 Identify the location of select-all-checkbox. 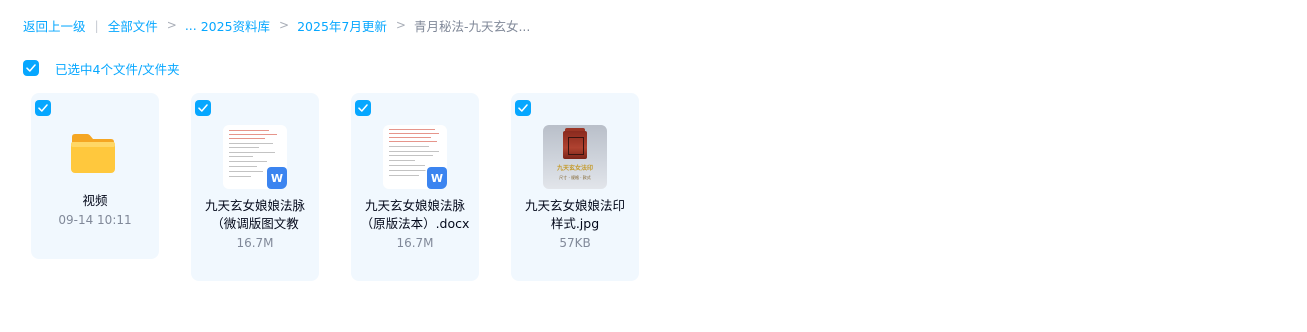
(31, 68).